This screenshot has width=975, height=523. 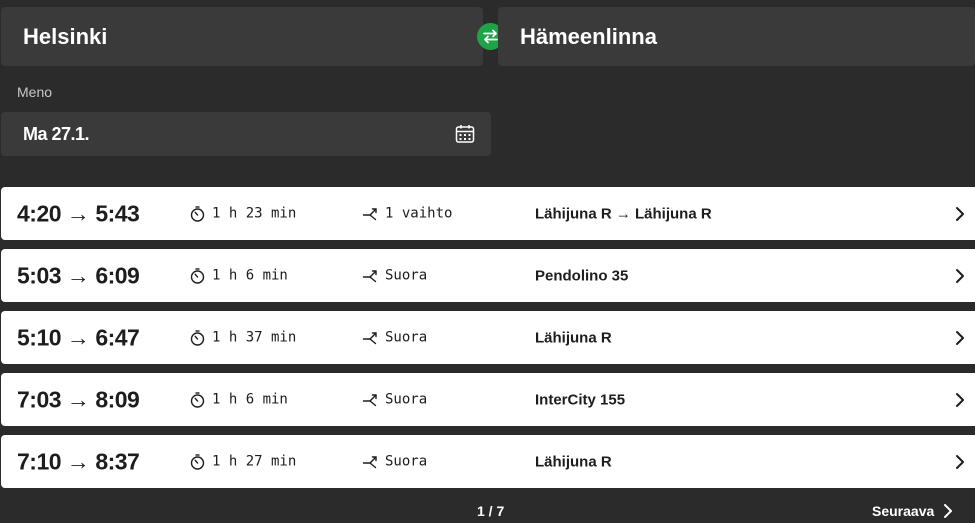 What do you see at coordinates (419, 213) in the screenshot?
I see `transfer-text: 1 vaihto` at bounding box center [419, 213].